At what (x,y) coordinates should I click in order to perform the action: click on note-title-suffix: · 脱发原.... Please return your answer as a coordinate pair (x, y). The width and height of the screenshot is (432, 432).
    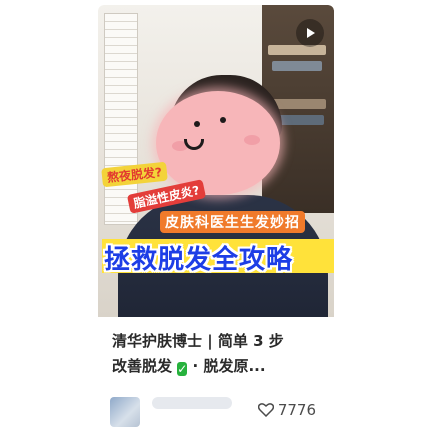
    Looking at the image, I should click on (229, 366).